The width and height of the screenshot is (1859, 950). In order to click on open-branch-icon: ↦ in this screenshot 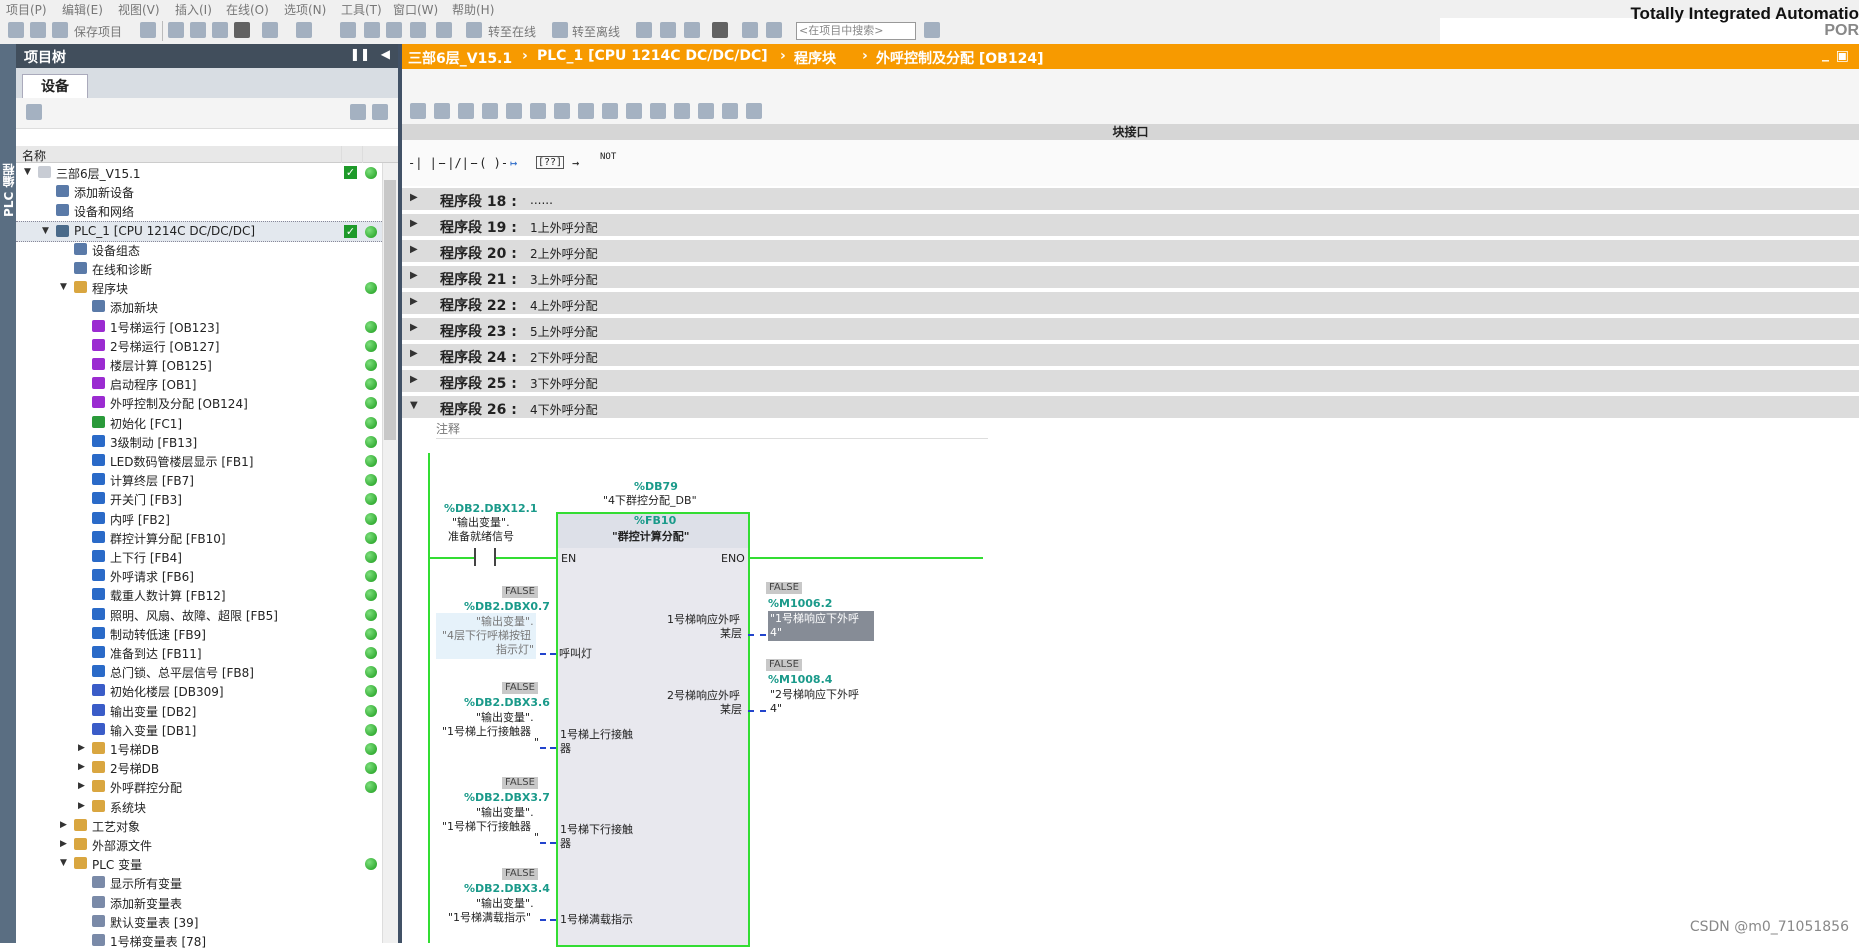, I will do `click(513, 163)`.